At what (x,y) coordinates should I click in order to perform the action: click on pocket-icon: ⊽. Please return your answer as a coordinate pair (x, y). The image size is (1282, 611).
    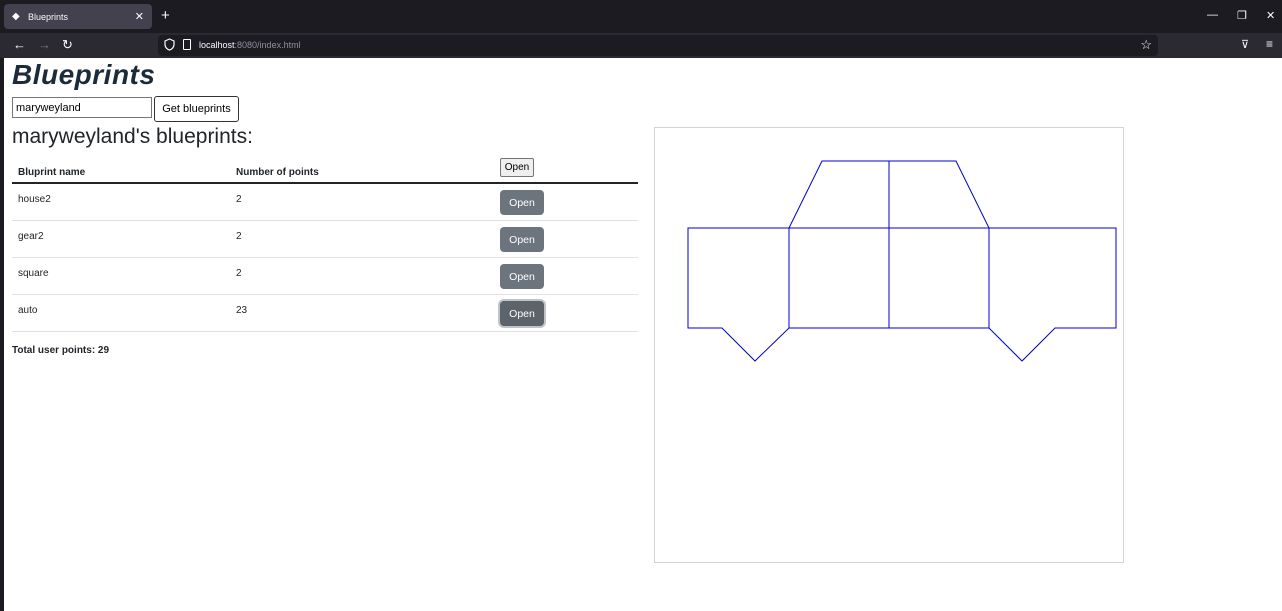
    Looking at the image, I should click on (1245, 44).